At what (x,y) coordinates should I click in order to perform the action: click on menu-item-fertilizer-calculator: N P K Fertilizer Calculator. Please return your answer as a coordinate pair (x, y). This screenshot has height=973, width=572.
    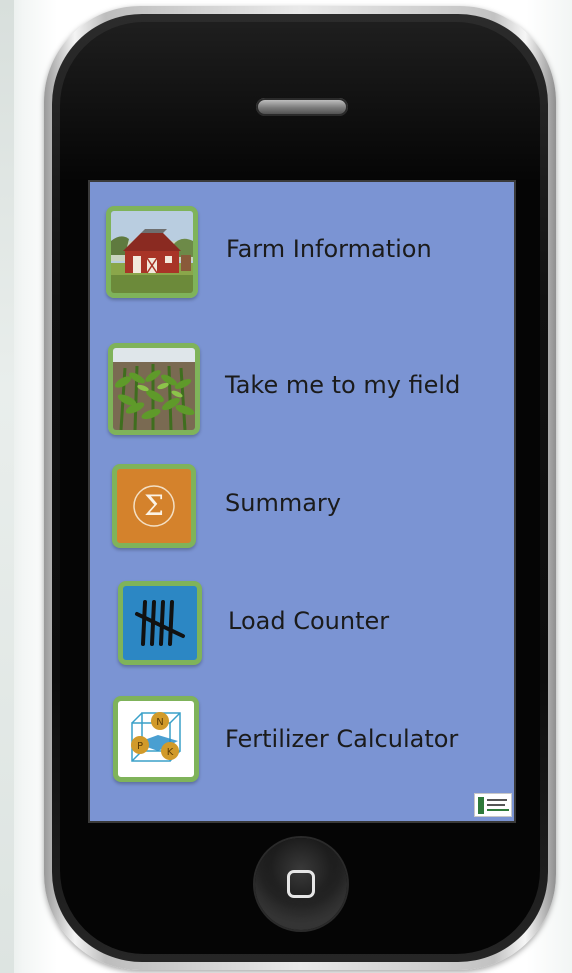
    Looking at the image, I should click on (298, 740).